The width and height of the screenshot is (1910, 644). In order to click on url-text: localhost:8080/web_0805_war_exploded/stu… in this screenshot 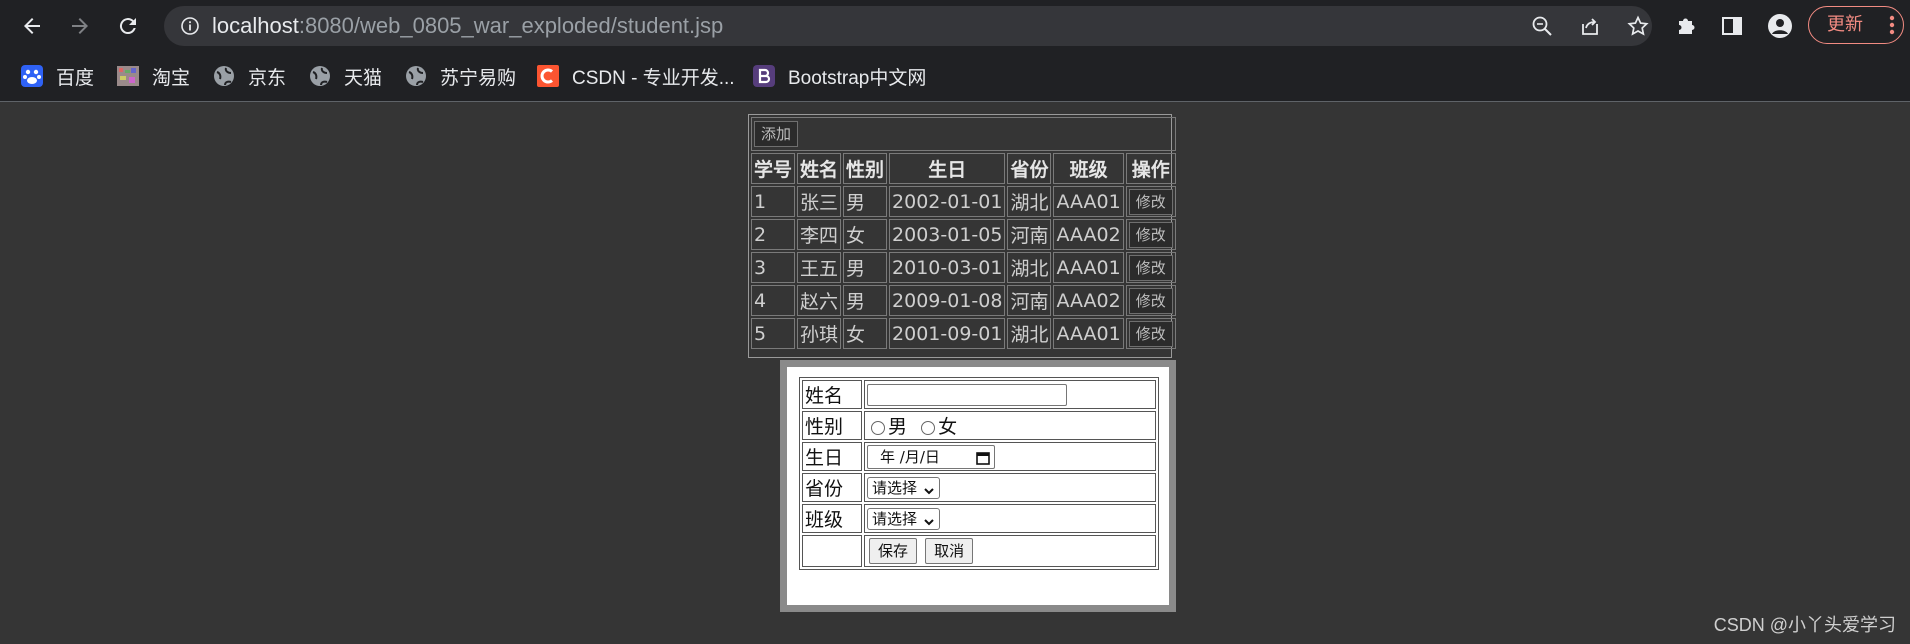, I will do `click(467, 26)`.